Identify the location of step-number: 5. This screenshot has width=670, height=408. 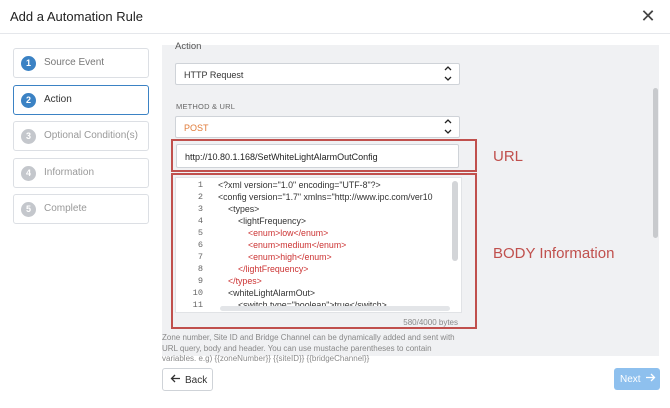
(28, 209).